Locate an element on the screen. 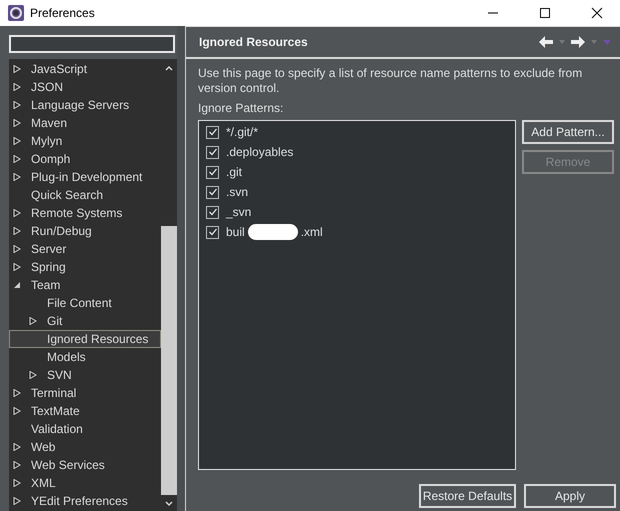 The height and width of the screenshot is (511, 620). close-icon is located at coordinates (597, 13).